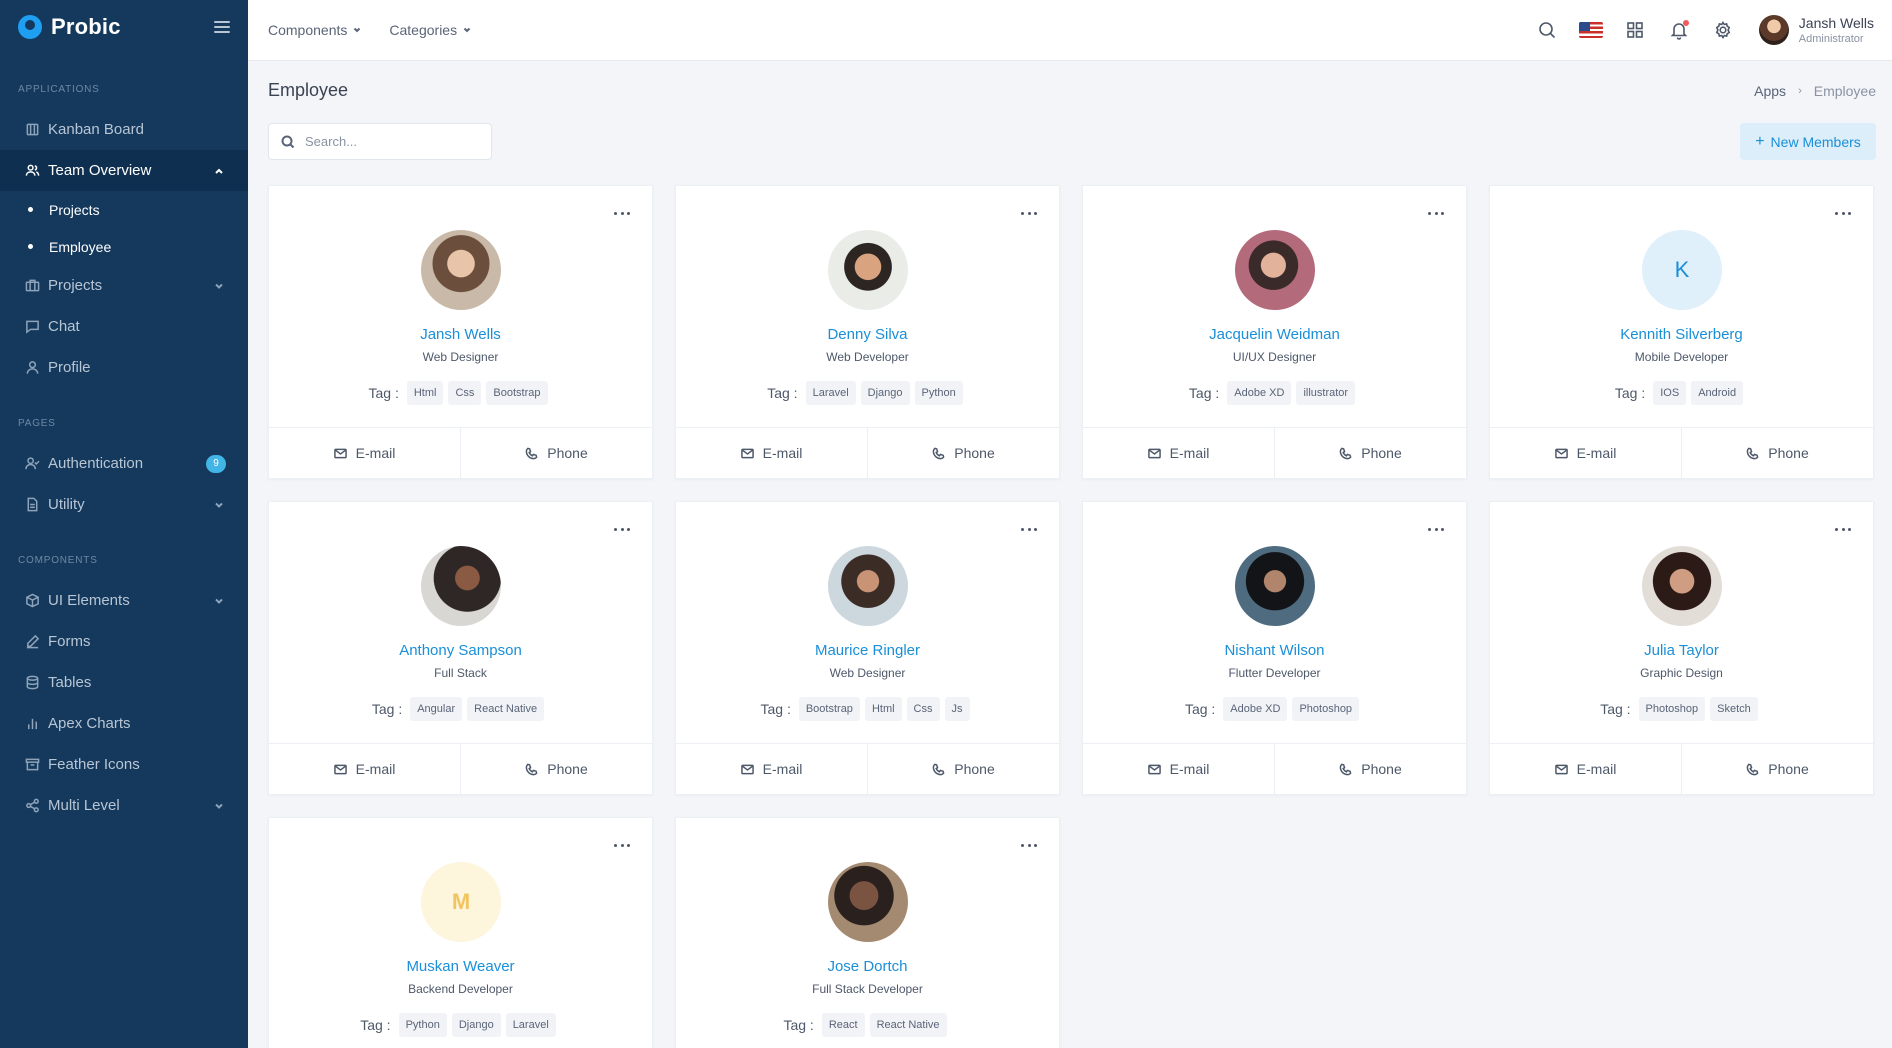  Describe the element at coordinates (89, 600) in the screenshot. I see `sidebar-item-label: UI Elements` at that location.